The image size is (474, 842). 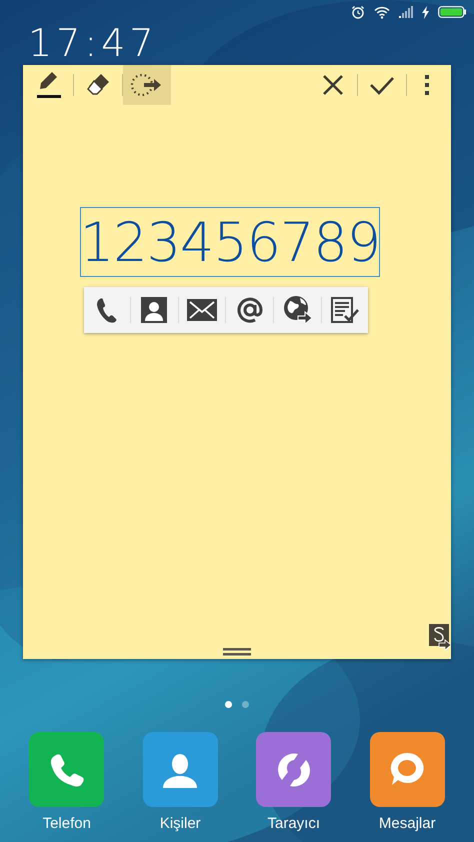 I want to click on wifi-icon, so click(x=382, y=12).